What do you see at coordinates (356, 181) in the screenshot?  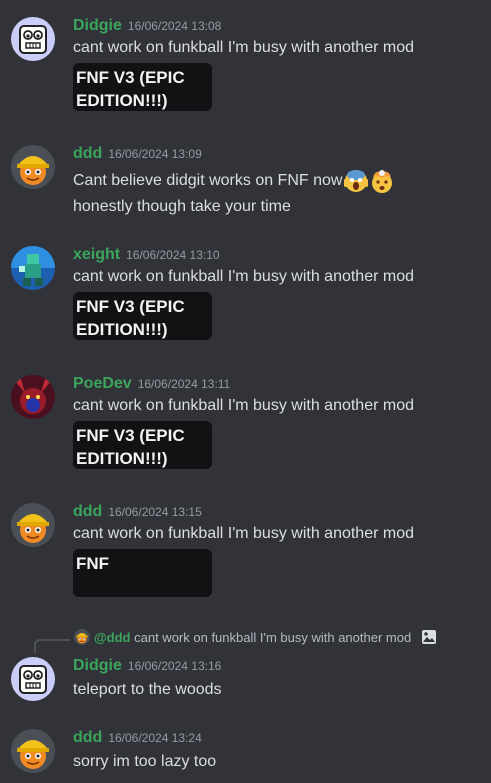 I see `screaming-face-emoji-icon` at bounding box center [356, 181].